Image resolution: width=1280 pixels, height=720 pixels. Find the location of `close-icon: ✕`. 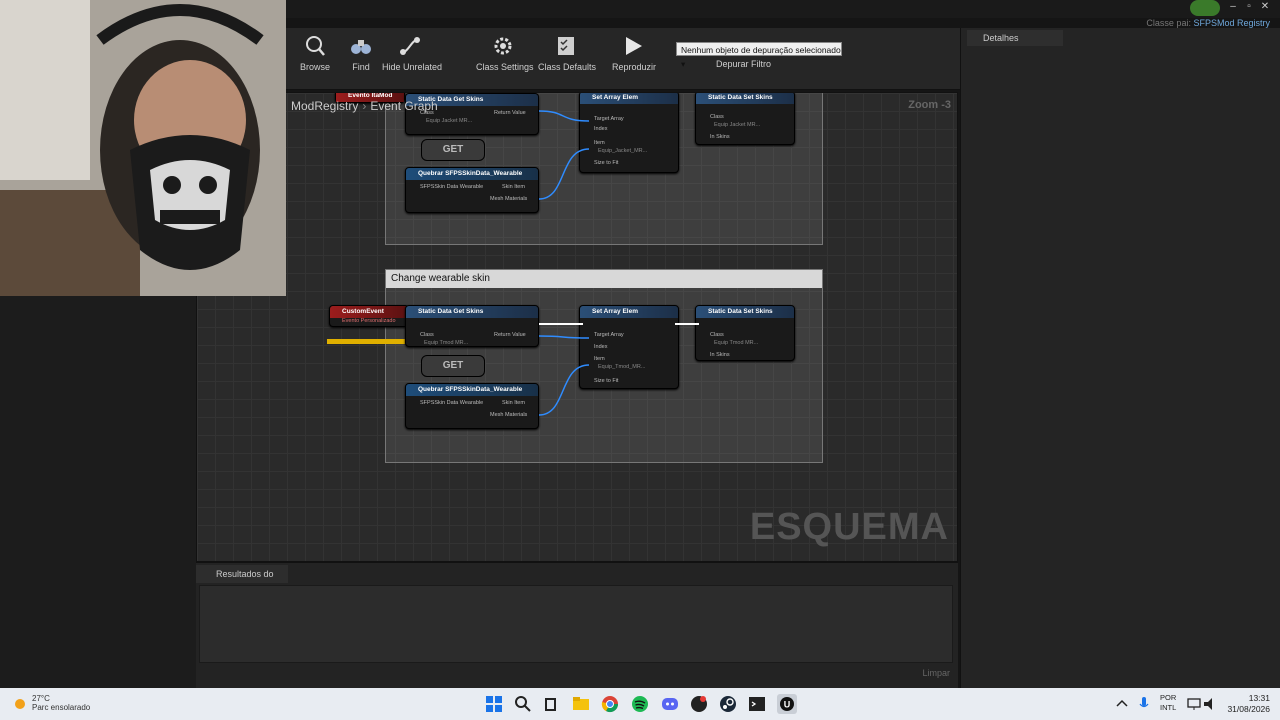

close-icon: ✕ is located at coordinates (1265, 6).